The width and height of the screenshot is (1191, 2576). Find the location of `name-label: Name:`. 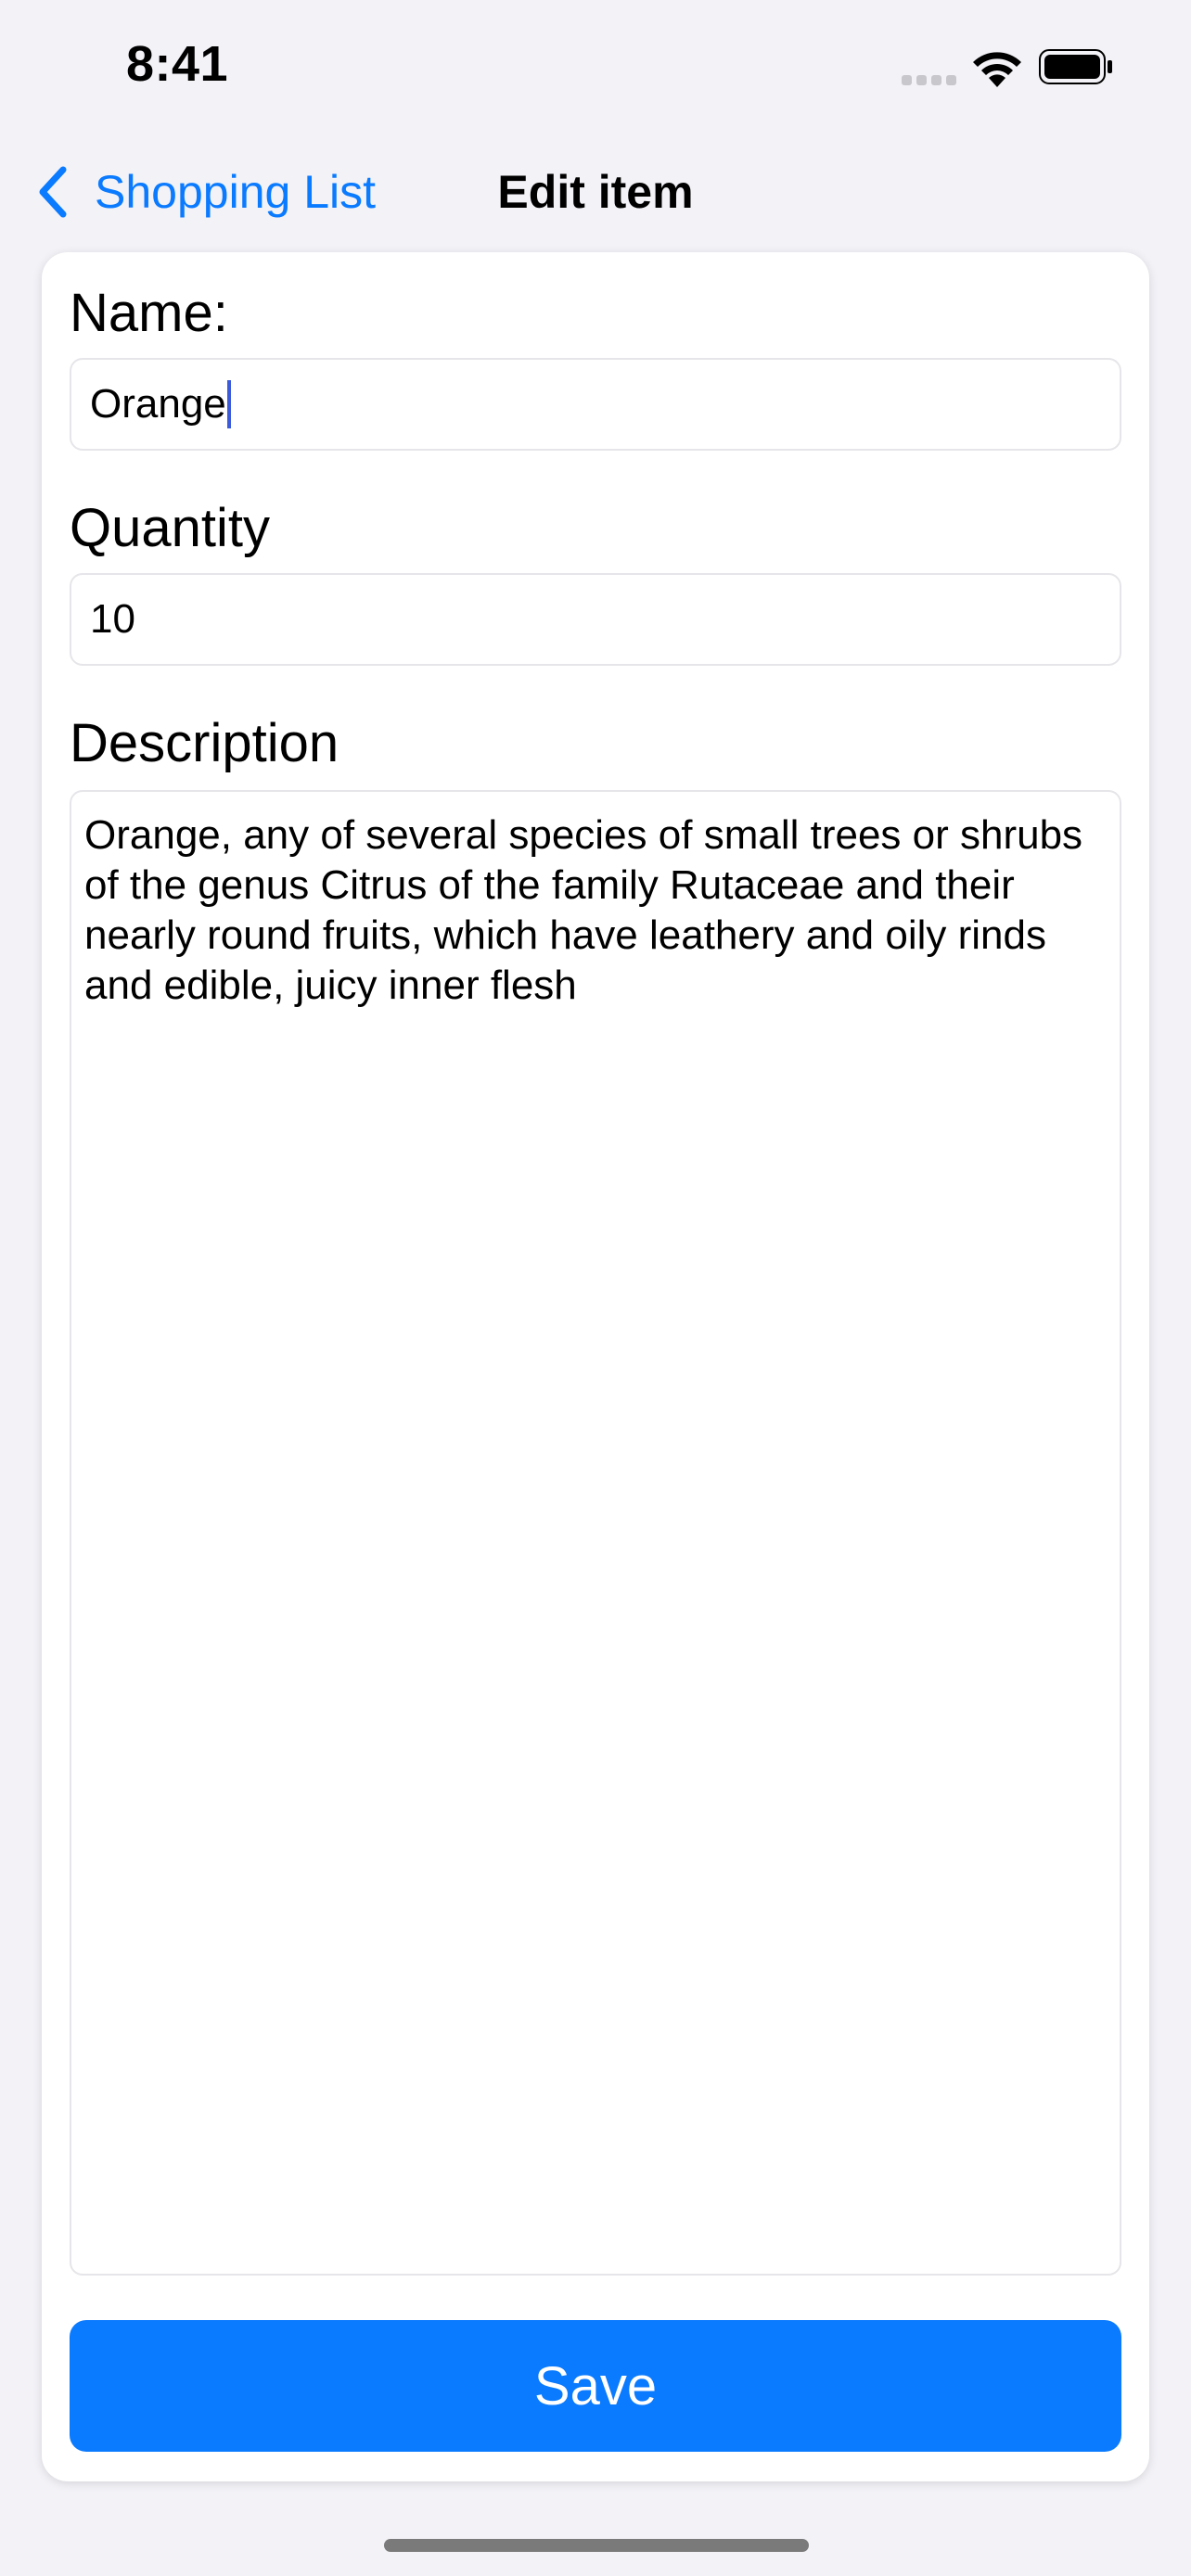

name-label: Name: is located at coordinates (149, 313).